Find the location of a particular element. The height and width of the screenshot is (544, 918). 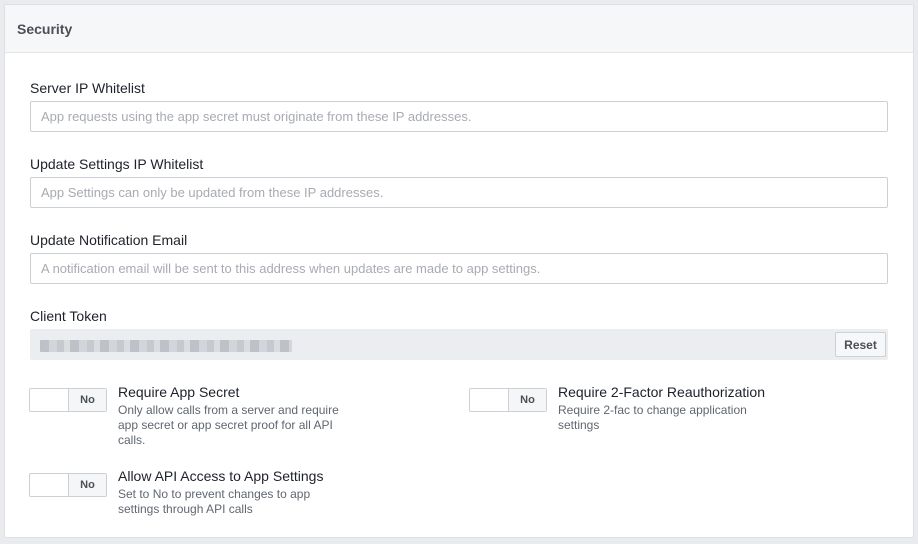

settings-ip-whitelist-input is located at coordinates (459, 192).